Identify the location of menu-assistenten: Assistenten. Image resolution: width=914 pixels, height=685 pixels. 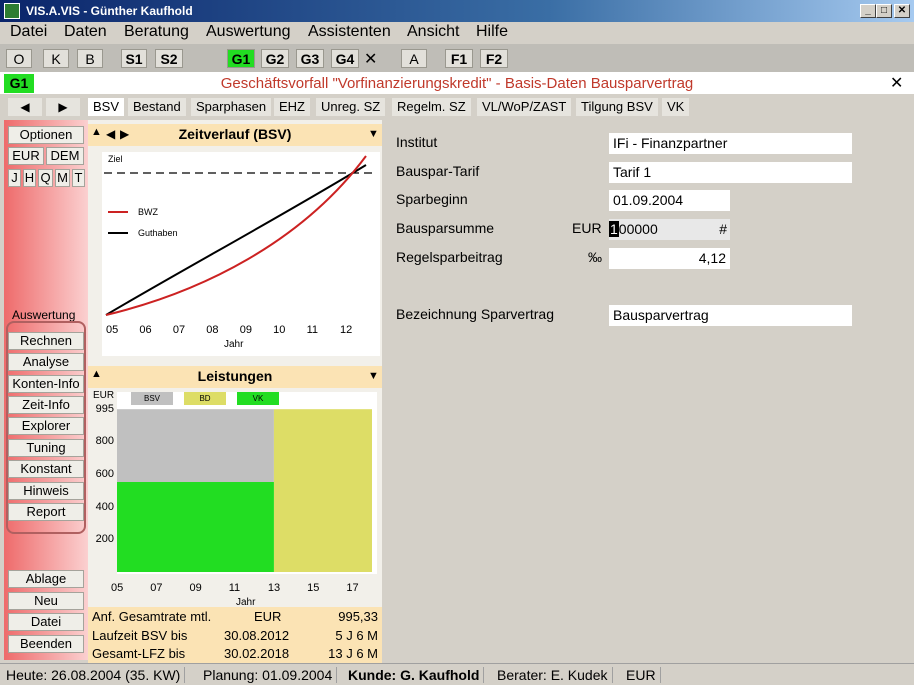
(349, 32).